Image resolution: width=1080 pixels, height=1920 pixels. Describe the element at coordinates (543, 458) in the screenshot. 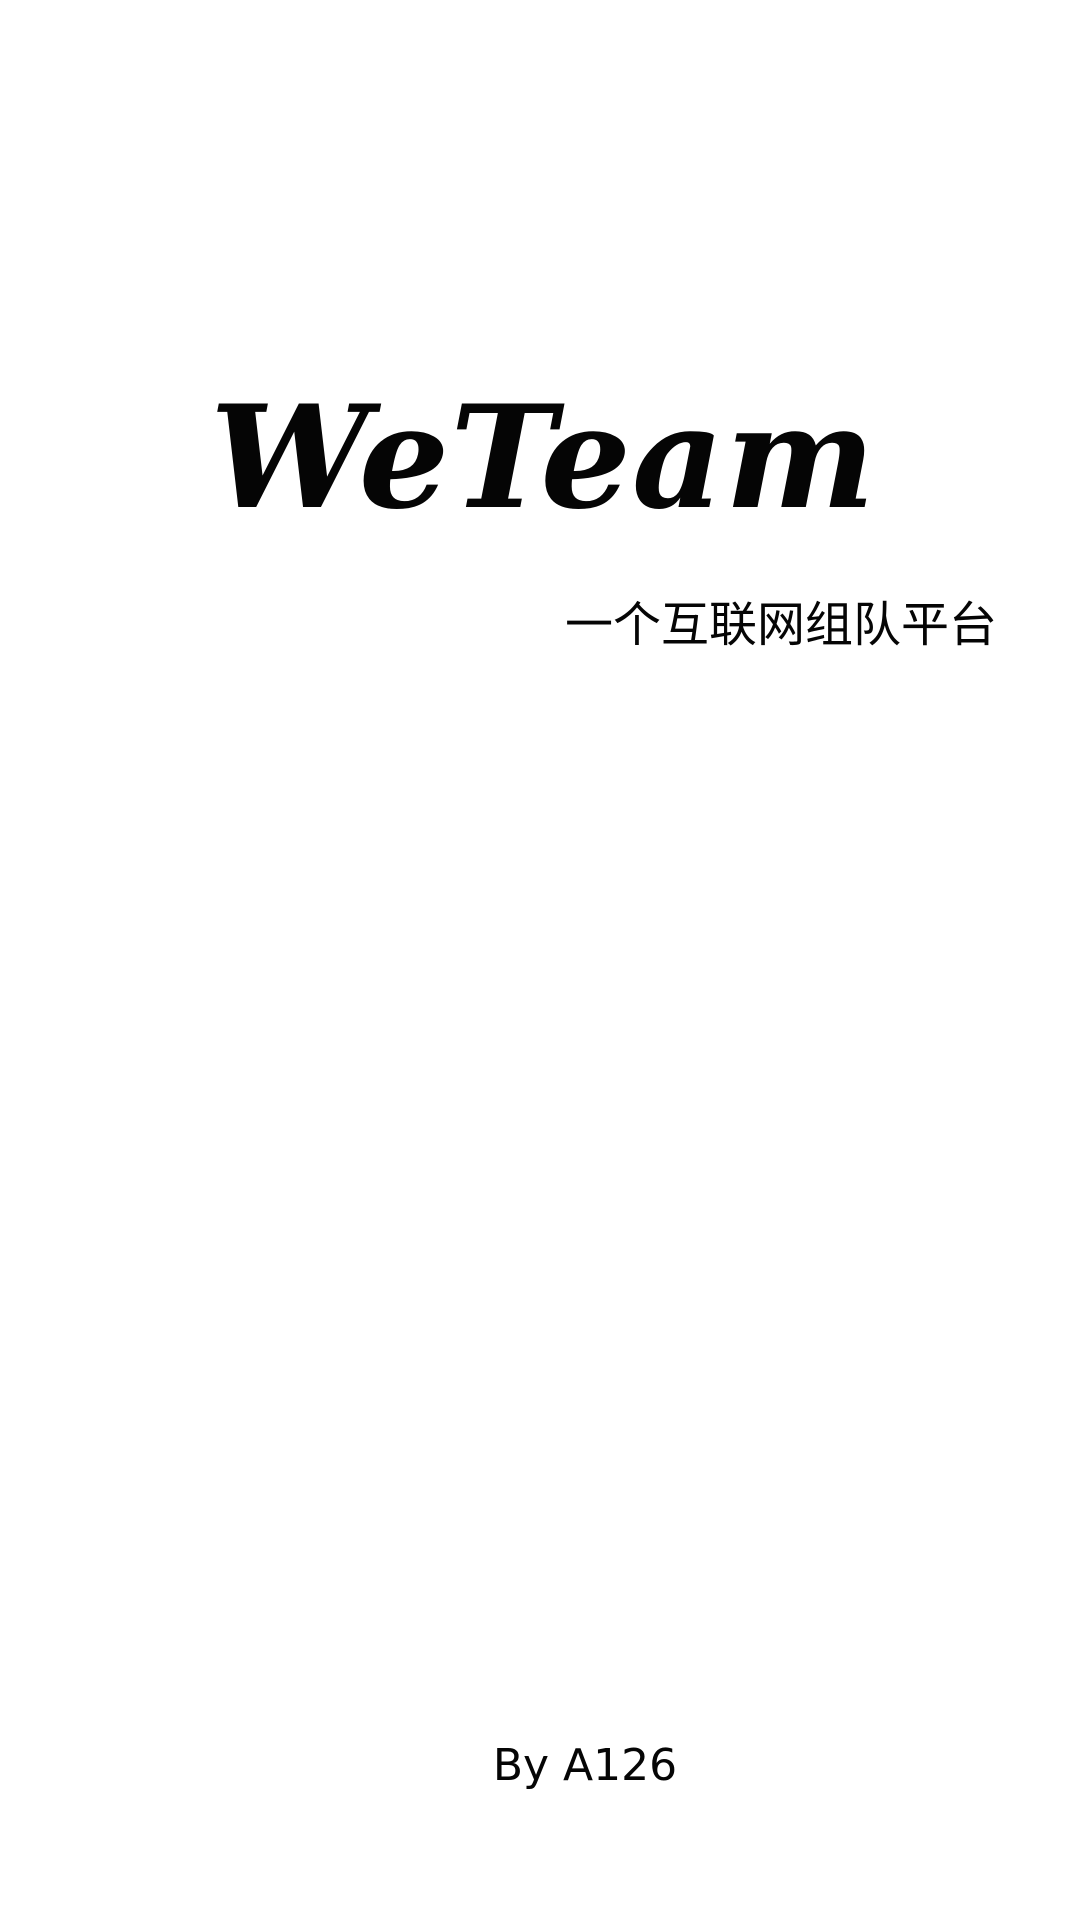

I see `app-title: WeTeam` at that location.